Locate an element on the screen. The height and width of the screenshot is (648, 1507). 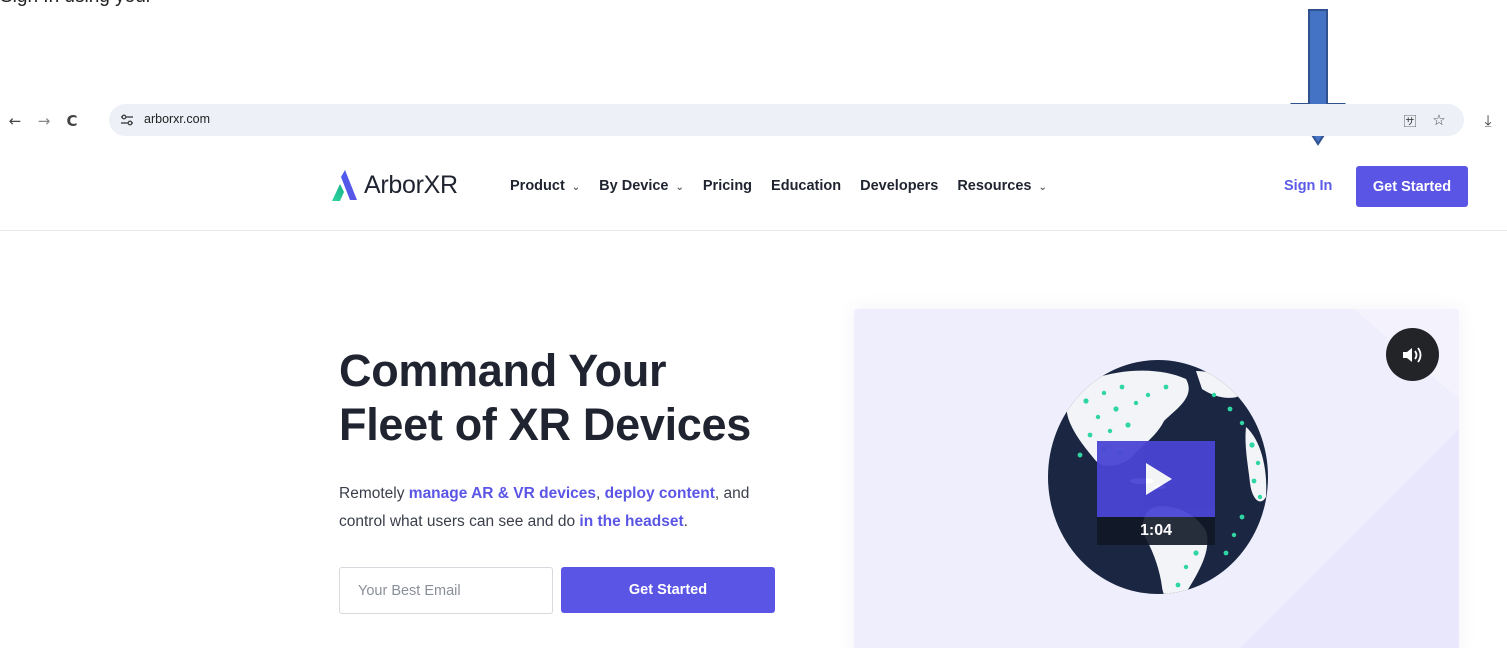
hero-sub-text: Remotely is located at coordinates (374, 493).